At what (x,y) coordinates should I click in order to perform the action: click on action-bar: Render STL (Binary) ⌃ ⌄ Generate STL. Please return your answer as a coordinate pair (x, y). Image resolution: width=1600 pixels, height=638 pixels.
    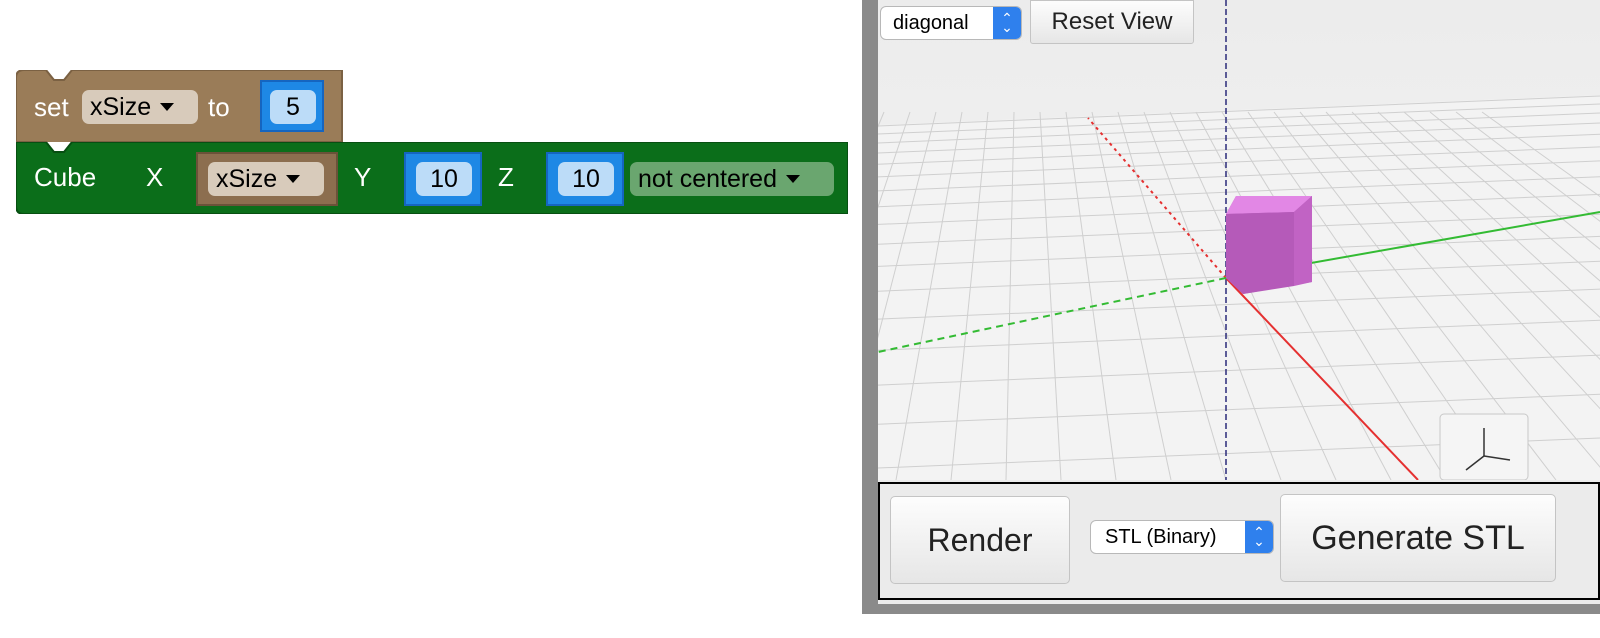
    Looking at the image, I should click on (1239, 541).